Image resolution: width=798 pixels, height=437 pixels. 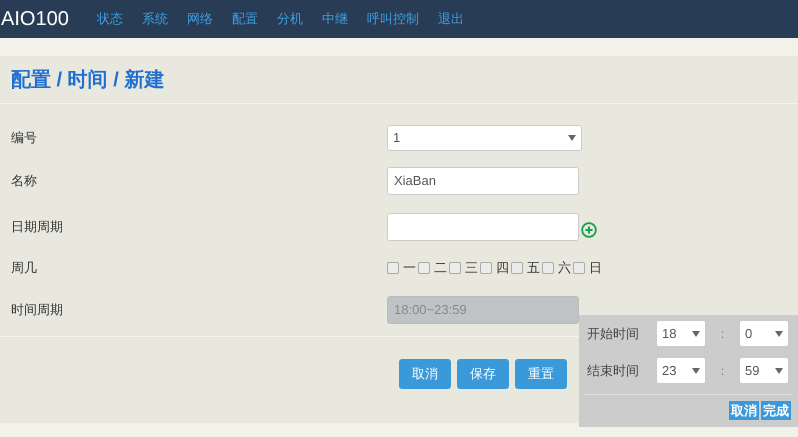 I want to click on hour-select: 18, so click(x=681, y=333).